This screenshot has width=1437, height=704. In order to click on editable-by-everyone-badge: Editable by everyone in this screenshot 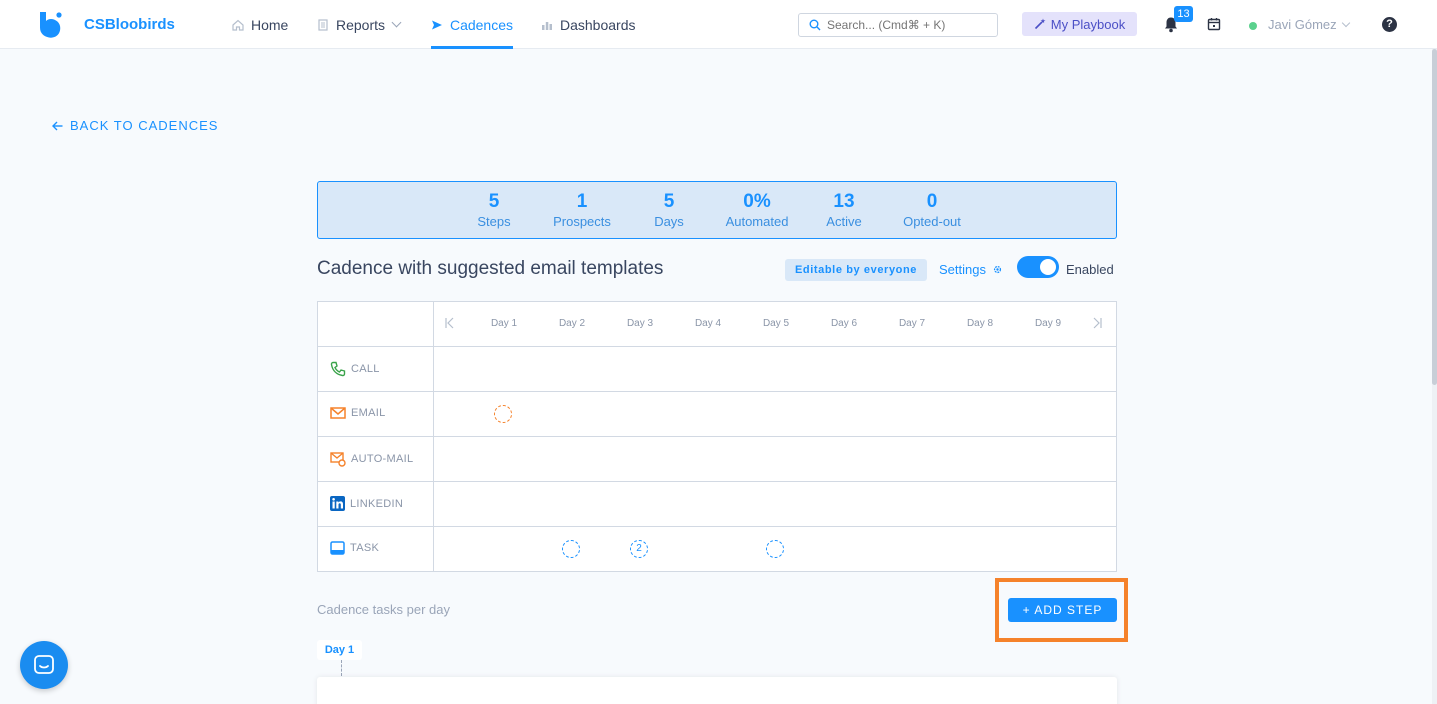, I will do `click(856, 270)`.